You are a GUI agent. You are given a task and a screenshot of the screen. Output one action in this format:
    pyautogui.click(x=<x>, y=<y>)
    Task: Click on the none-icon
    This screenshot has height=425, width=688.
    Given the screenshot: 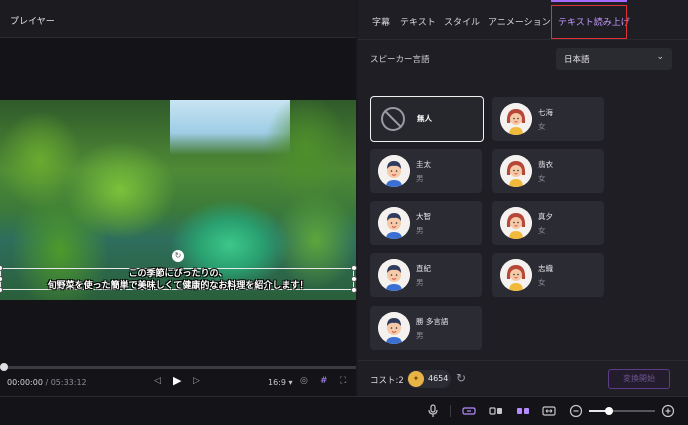 What is the action you would take?
    pyautogui.click(x=393, y=119)
    